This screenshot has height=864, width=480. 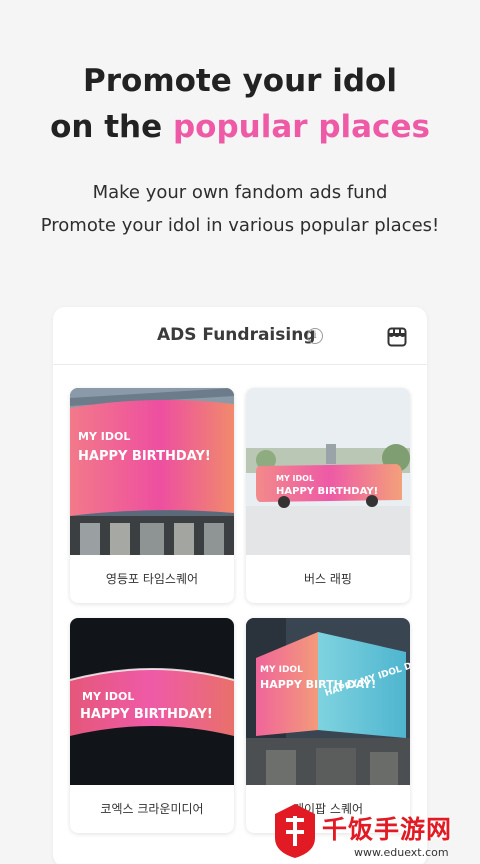 I want to click on store-icon, so click(x=397, y=337).